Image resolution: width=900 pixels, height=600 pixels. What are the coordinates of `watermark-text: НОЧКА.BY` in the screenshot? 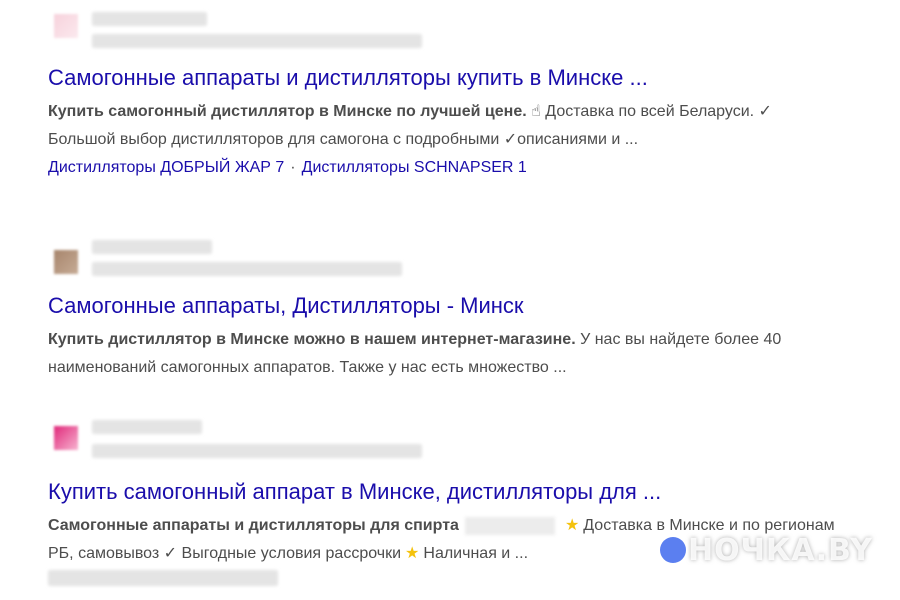 It's located at (780, 550).